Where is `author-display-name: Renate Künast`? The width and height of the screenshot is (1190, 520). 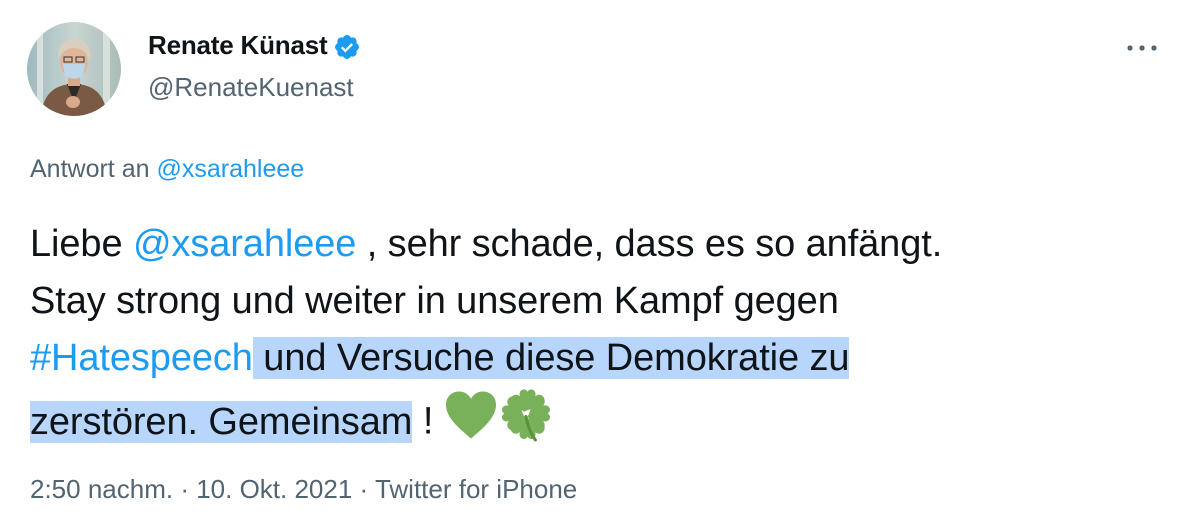
author-display-name: Renate Künast is located at coordinates (238, 45).